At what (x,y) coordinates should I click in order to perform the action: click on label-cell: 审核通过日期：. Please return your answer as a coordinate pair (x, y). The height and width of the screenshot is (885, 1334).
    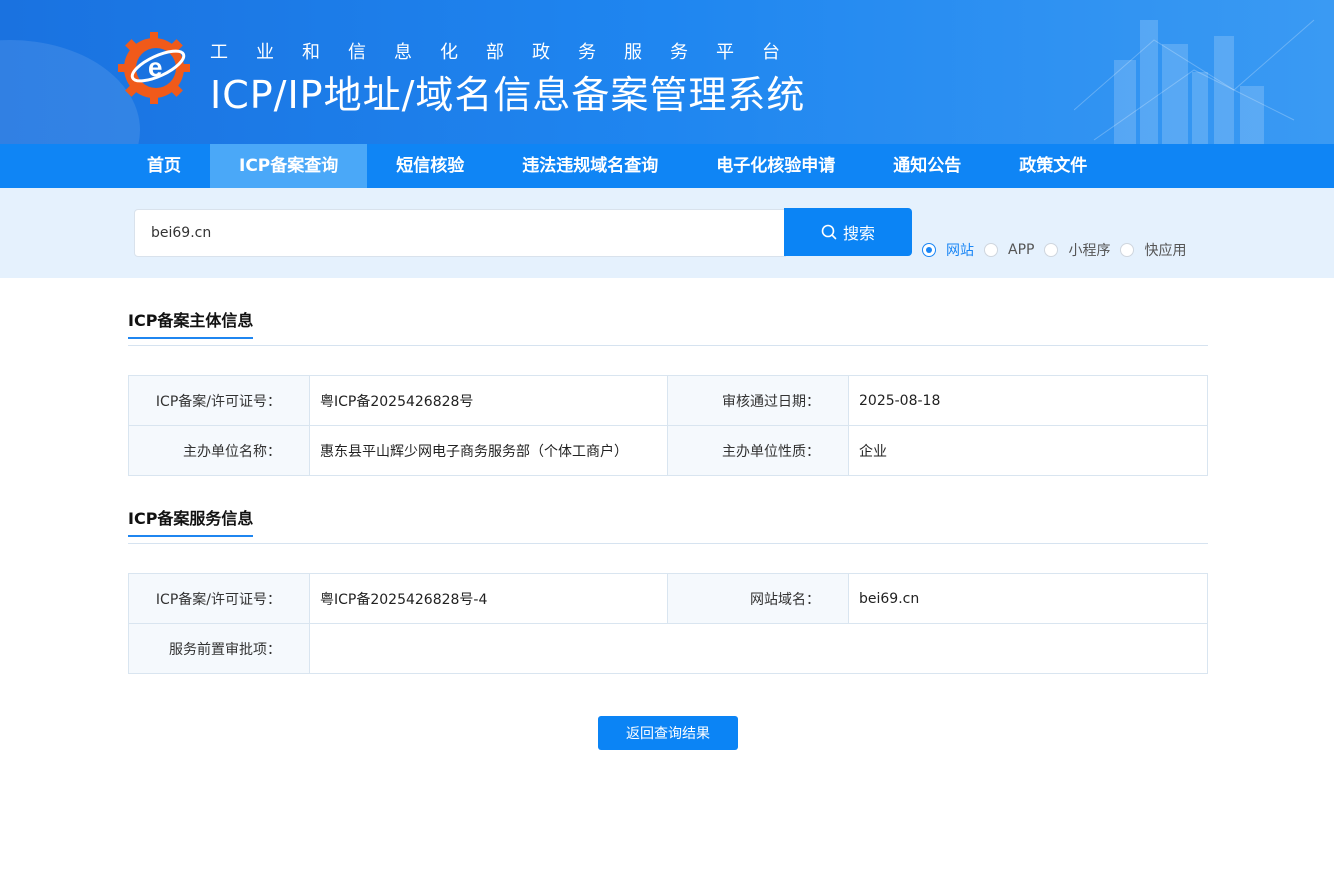
    Looking at the image, I should click on (758, 400).